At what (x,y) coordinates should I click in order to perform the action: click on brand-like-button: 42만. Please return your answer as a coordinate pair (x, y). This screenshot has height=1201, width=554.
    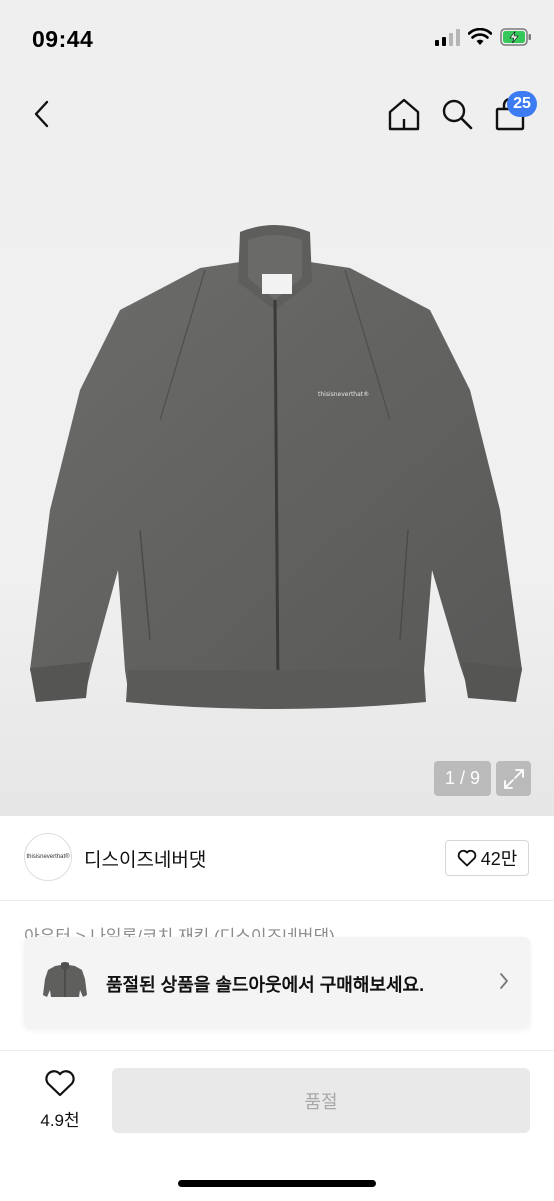
    Looking at the image, I should click on (487, 858).